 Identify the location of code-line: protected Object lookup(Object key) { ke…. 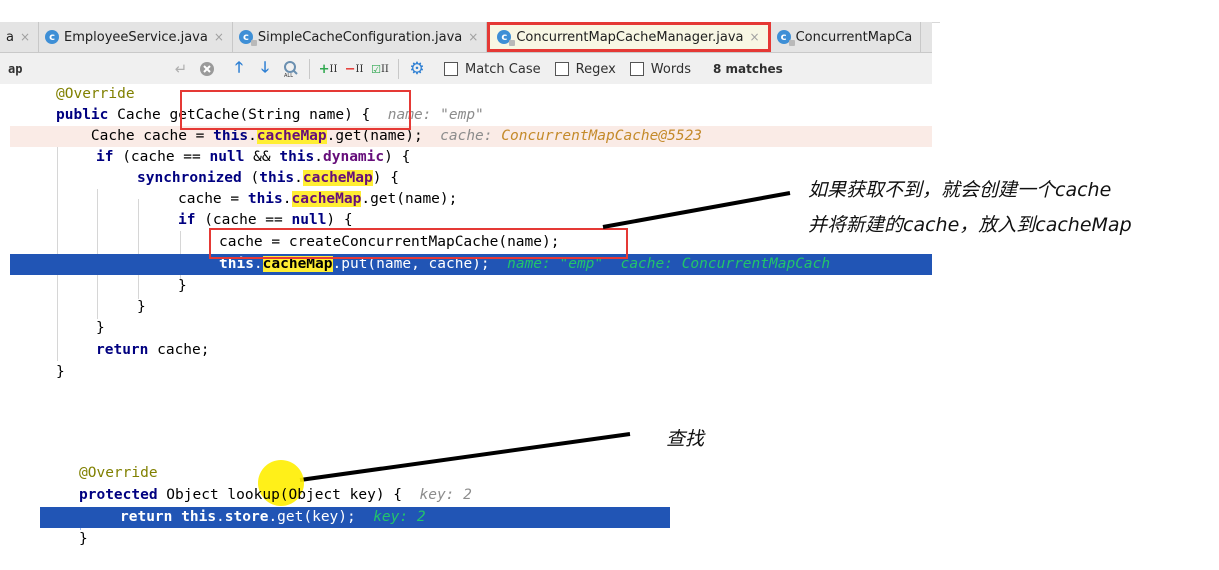
(275, 495).